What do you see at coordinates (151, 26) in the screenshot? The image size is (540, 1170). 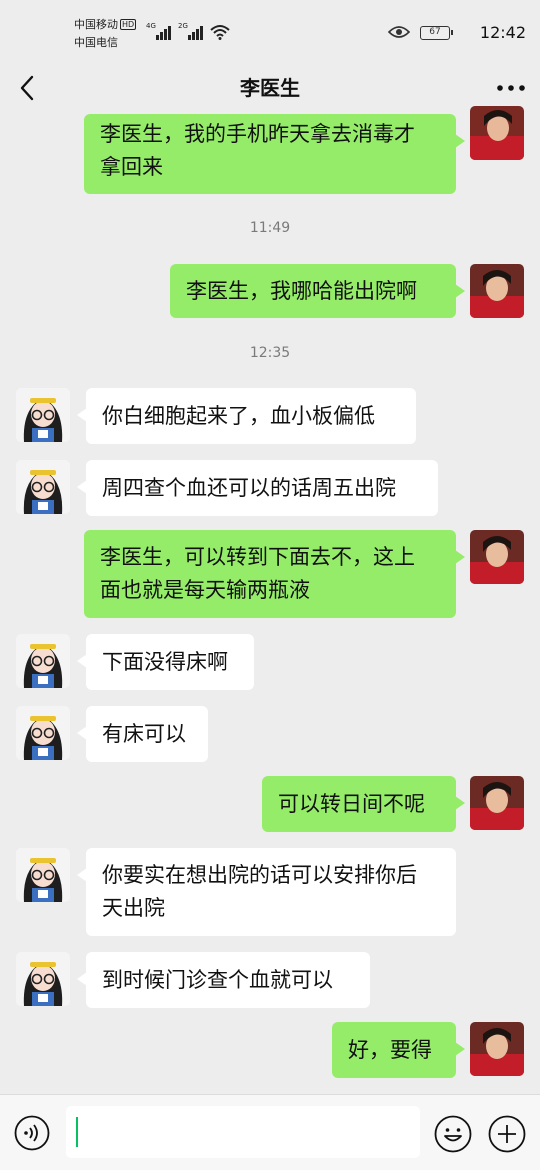 I see `signal-1-label: 4G` at bounding box center [151, 26].